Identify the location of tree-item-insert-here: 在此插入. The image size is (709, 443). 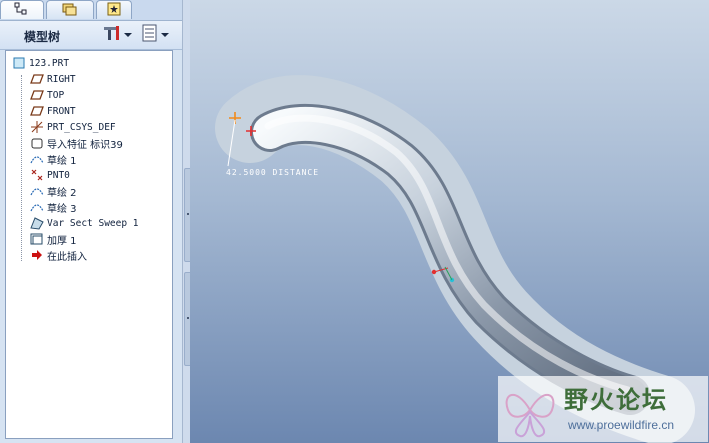
(58, 255).